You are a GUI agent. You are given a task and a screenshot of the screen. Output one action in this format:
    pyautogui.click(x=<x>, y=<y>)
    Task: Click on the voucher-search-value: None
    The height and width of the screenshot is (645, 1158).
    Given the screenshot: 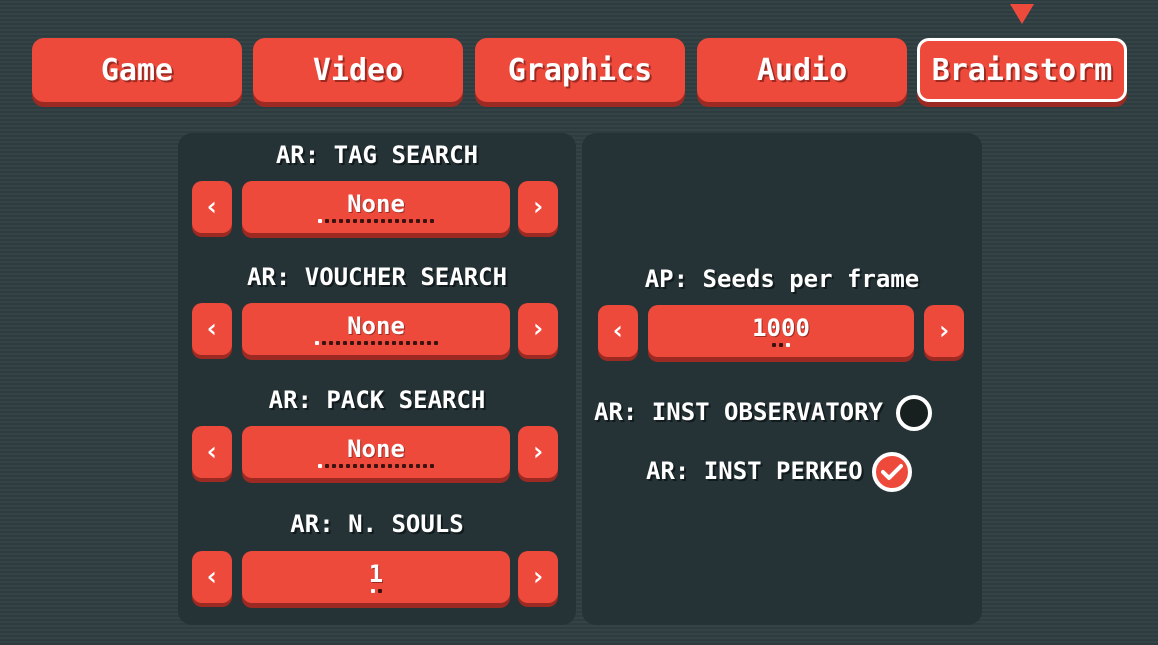 What is the action you would take?
    pyautogui.click(x=376, y=326)
    